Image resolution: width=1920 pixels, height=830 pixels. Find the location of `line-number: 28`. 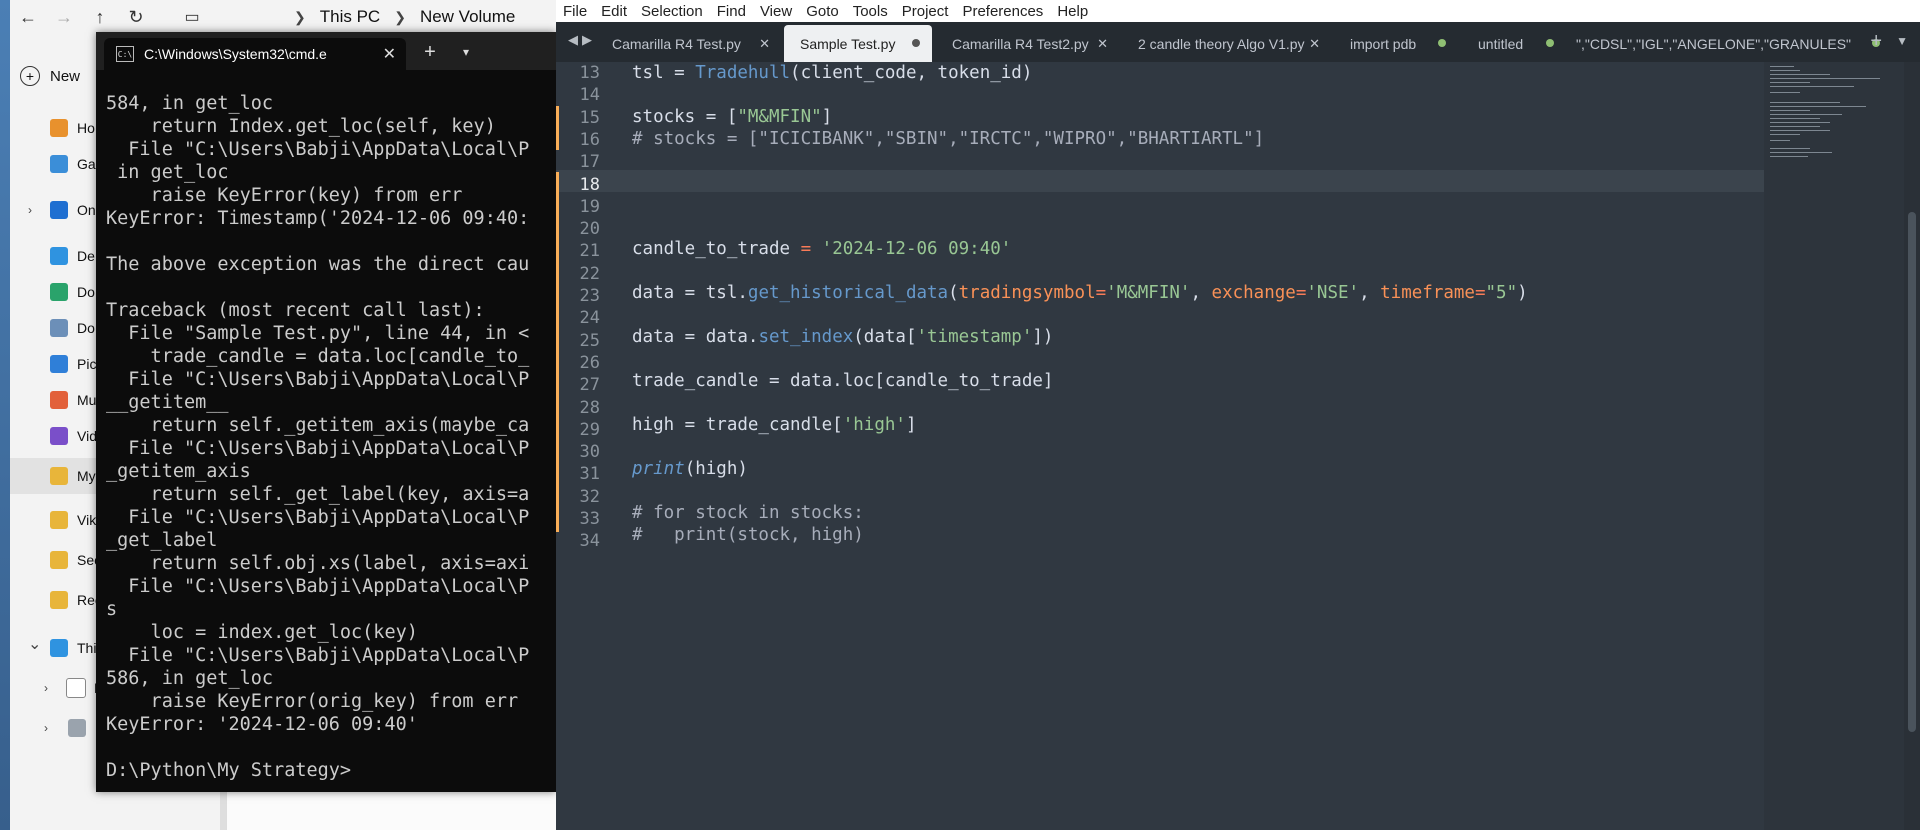

line-number: 28 is located at coordinates (589, 407).